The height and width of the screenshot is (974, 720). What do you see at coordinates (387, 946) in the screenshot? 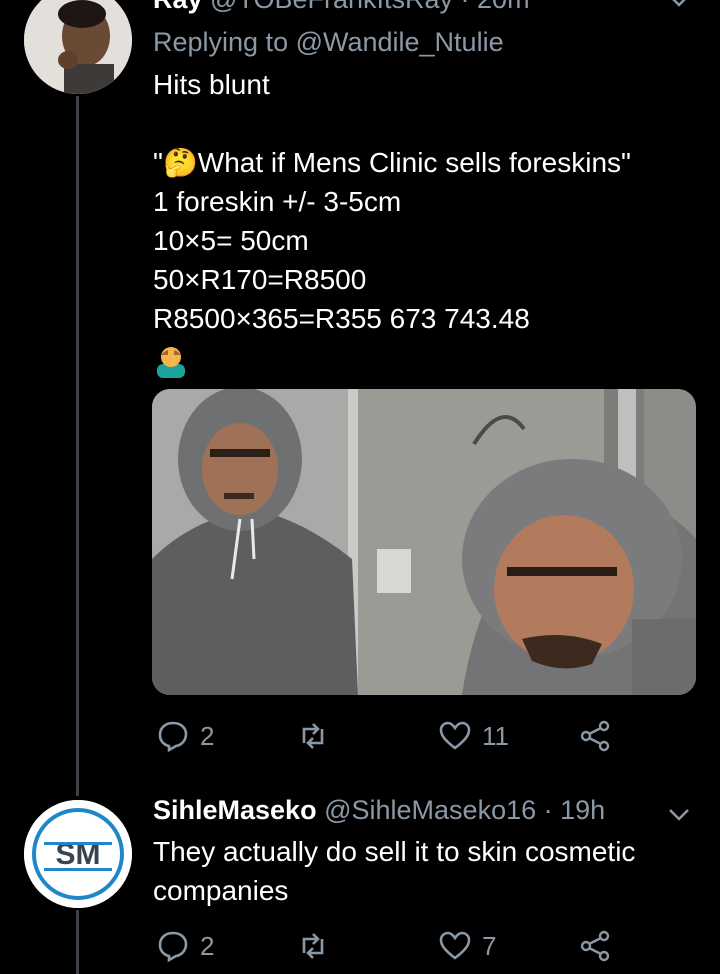
I see `tweet-actions: 2 7` at bounding box center [387, 946].